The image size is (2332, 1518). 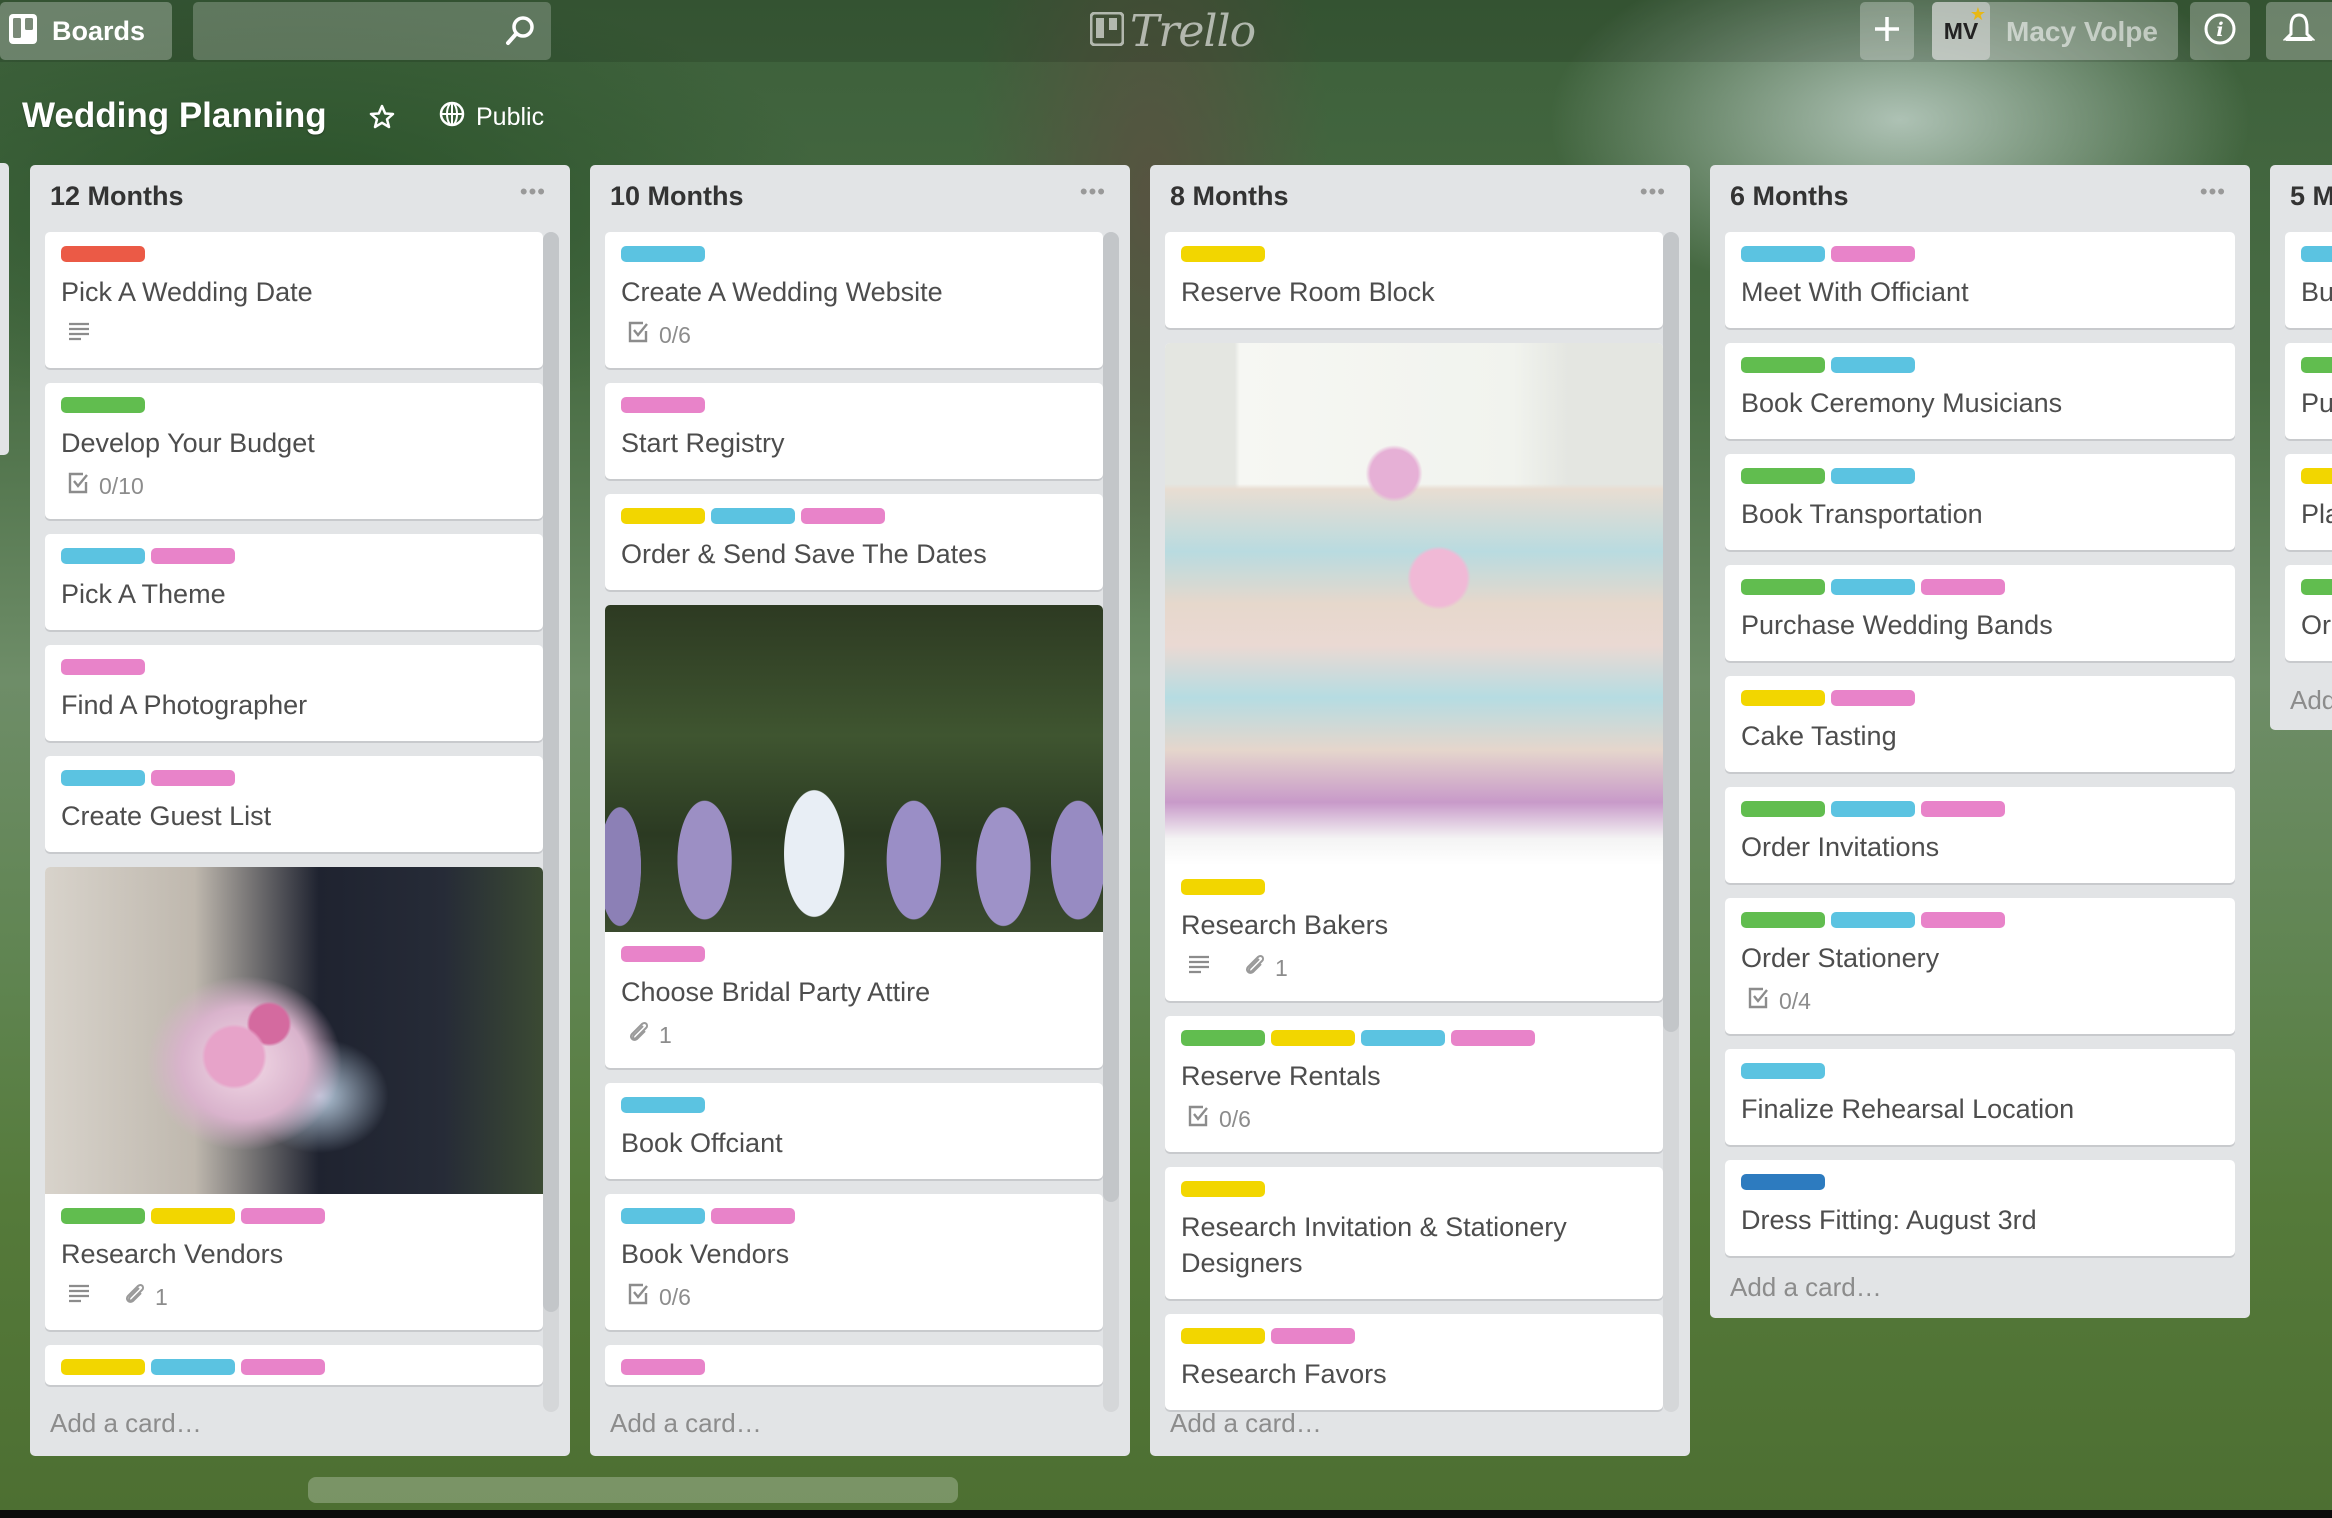 I want to click on card: Book Transportation, so click(x=1980, y=502).